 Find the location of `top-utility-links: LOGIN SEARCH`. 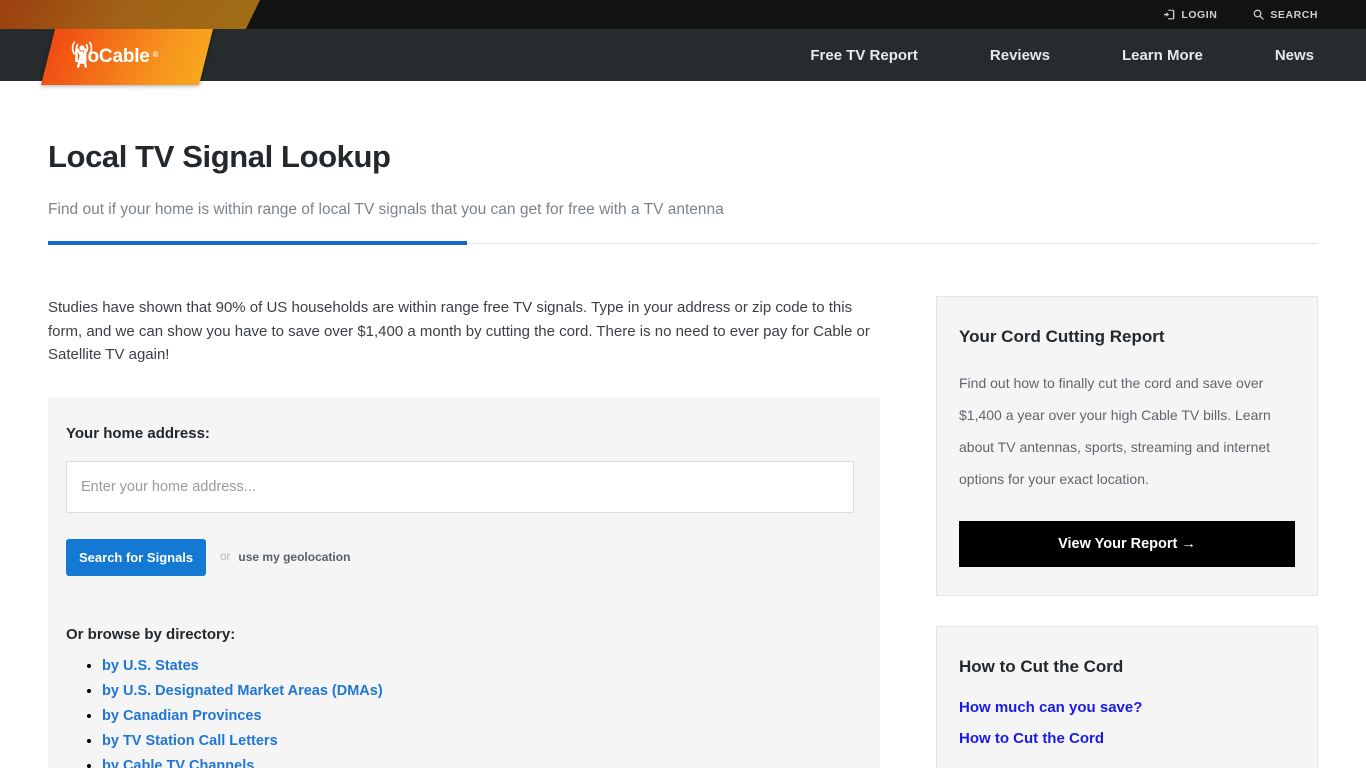

top-utility-links: LOGIN SEARCH is located at coordinates (683, 14).